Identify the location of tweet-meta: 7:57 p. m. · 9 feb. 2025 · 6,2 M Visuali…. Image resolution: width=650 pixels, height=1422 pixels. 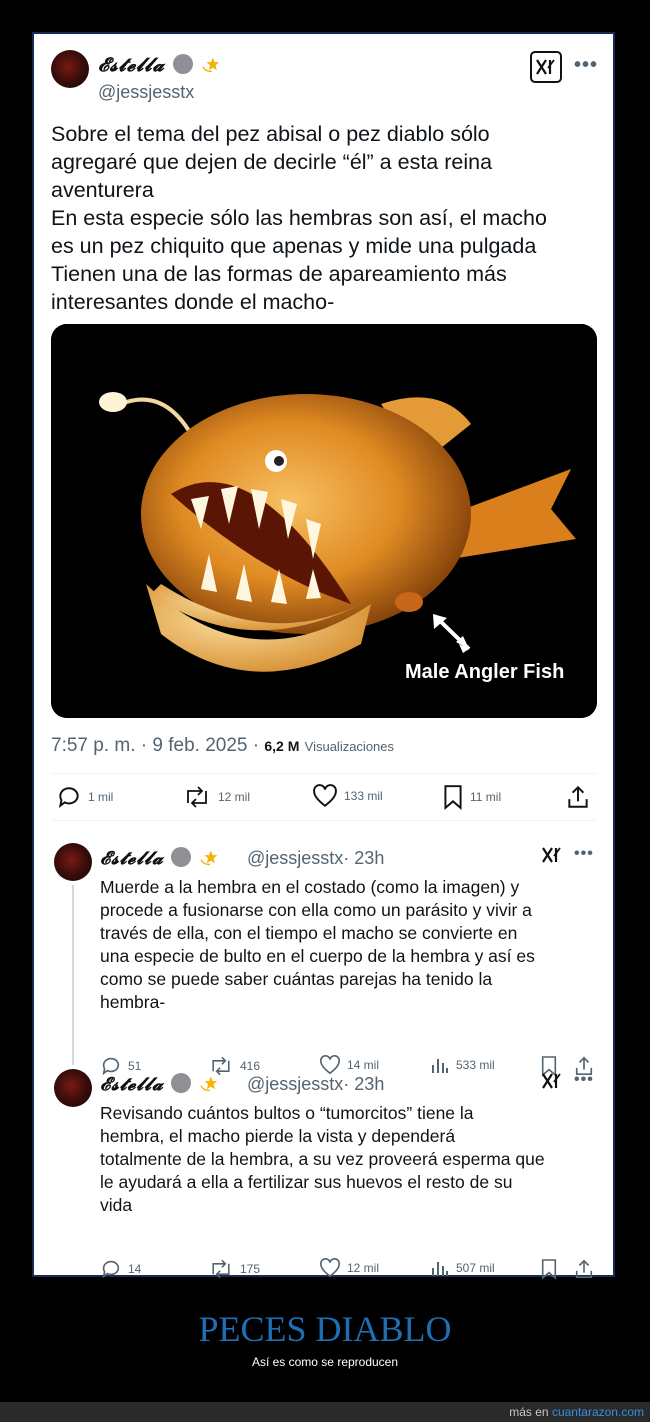
(222, 746).